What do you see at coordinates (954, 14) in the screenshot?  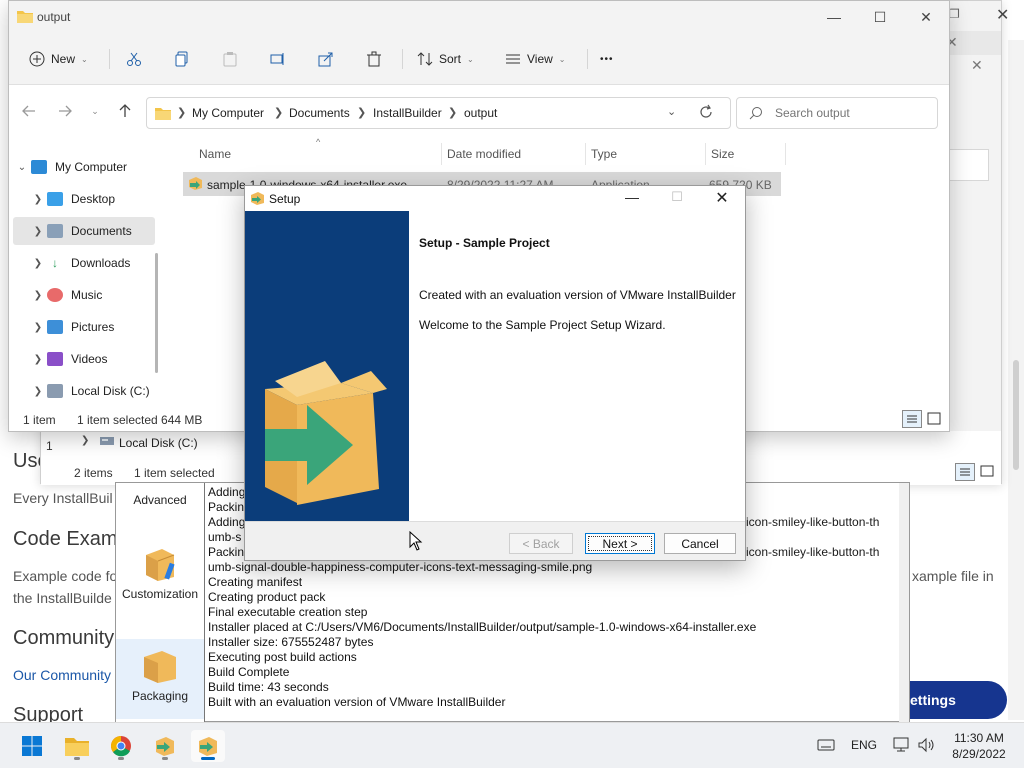 I see `restore-icon: ❐` at bounding box center [954, 14].